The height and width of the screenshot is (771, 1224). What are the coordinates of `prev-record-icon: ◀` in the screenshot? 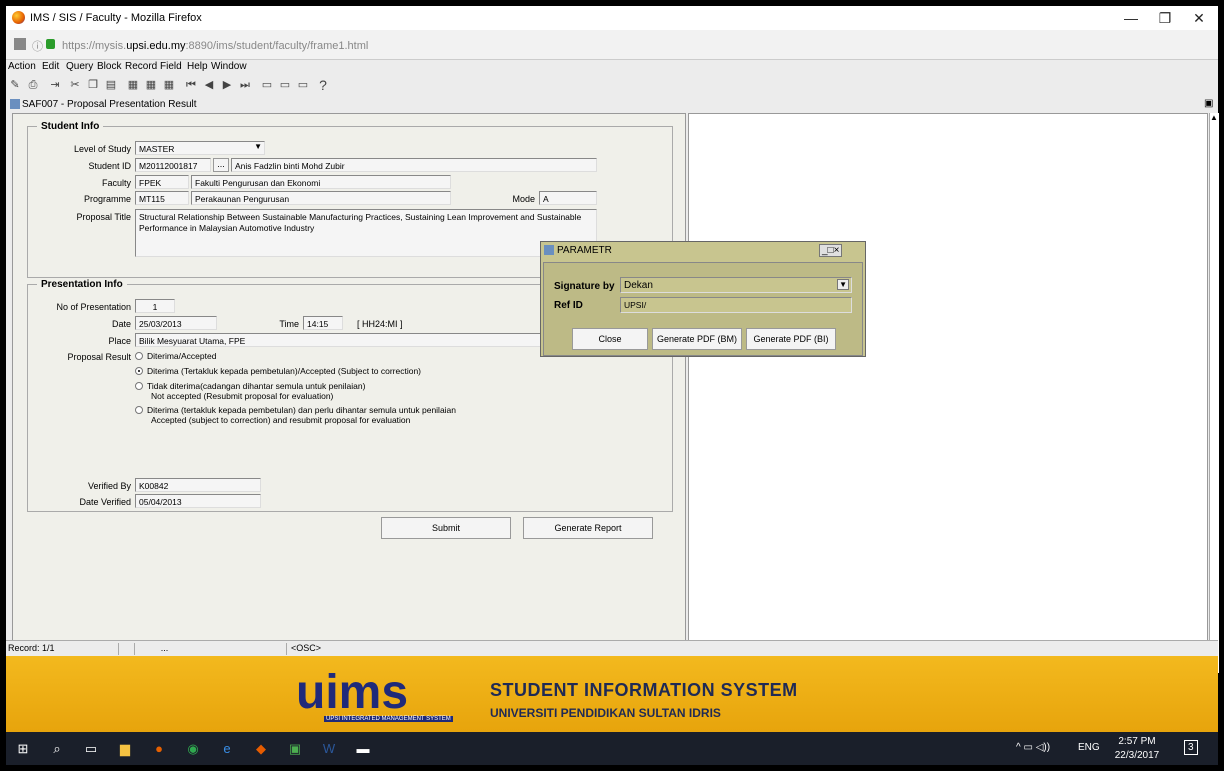 It's located at (209, 85).